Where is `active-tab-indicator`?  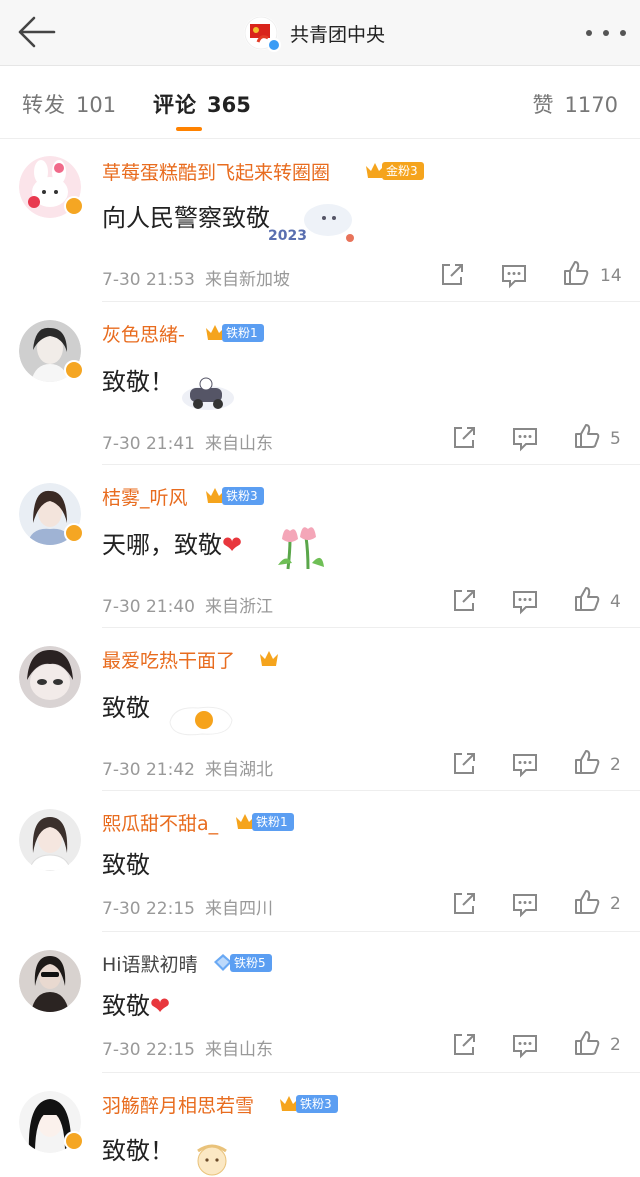
active-tab-indicator is located at coordinates (189, 129).